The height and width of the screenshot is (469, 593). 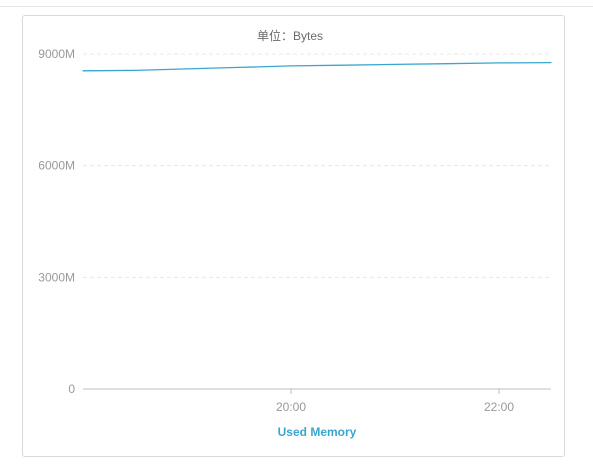 I want to click on x-tick-labels: 20:00 22:00, so click(x=395, y=407).